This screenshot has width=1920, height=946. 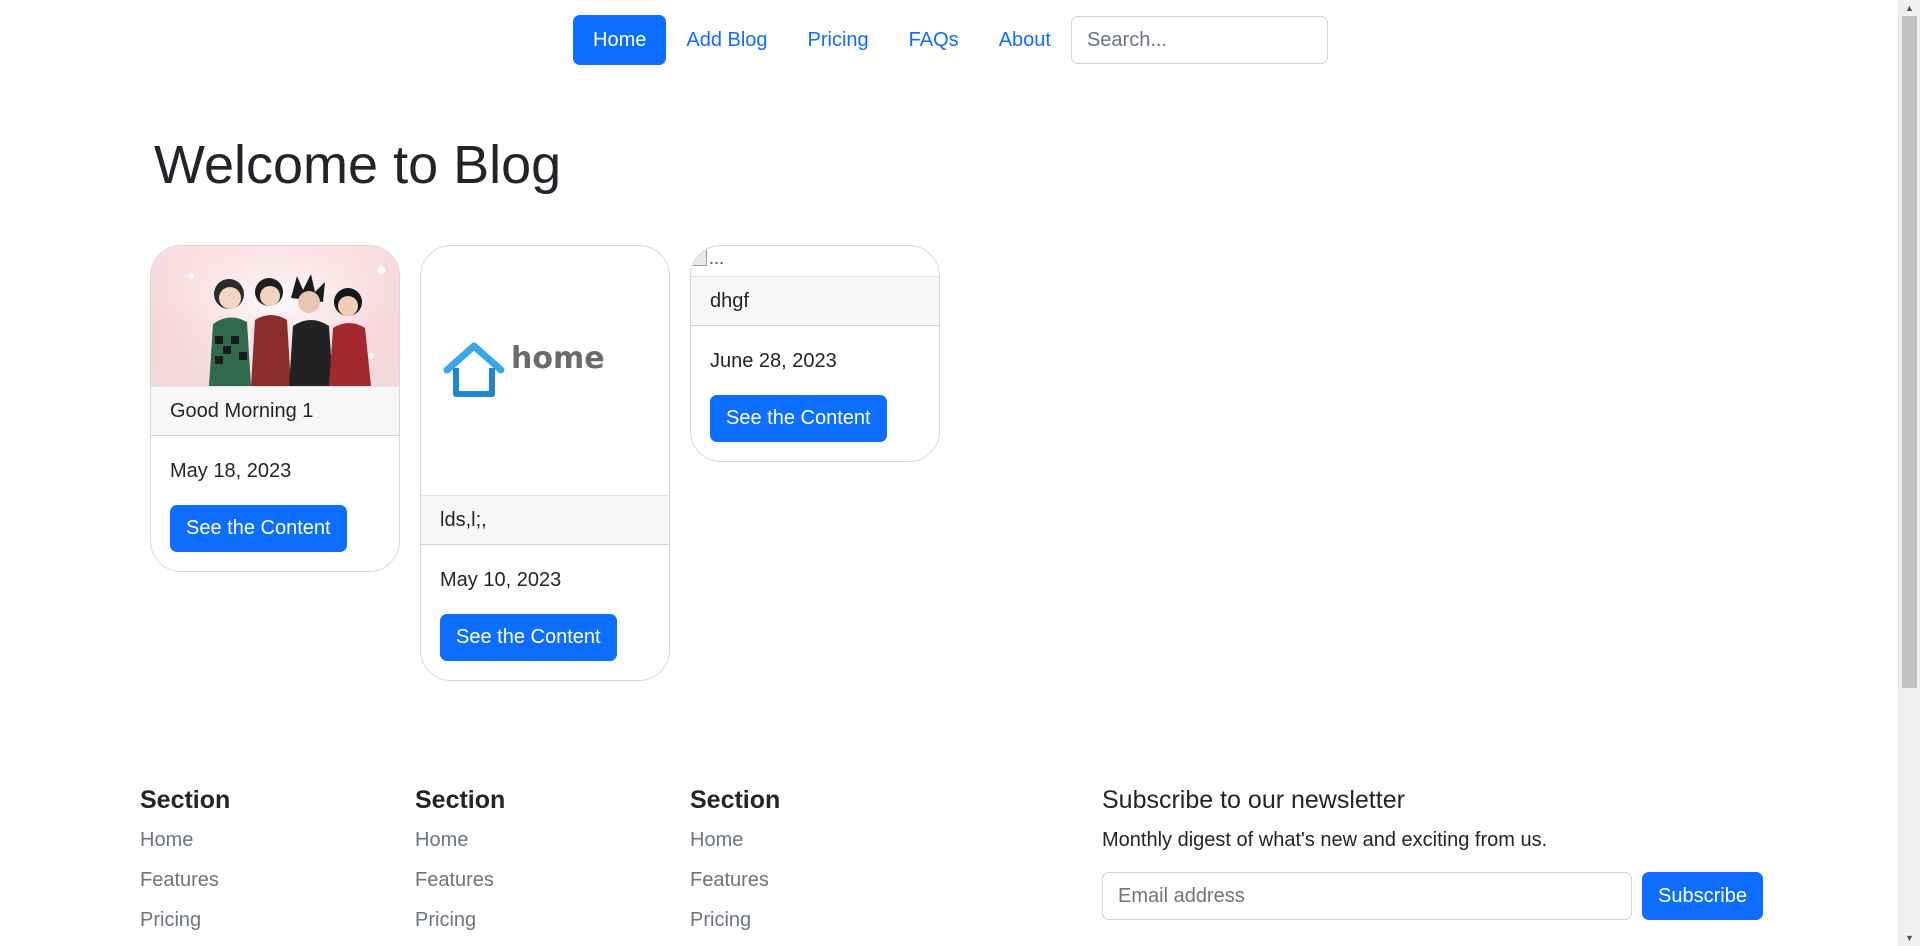 What do you see at coordinates (773, 361) in the screenshot?
I see `card-date: June 28, 2023` at bounding box center [773, 361].